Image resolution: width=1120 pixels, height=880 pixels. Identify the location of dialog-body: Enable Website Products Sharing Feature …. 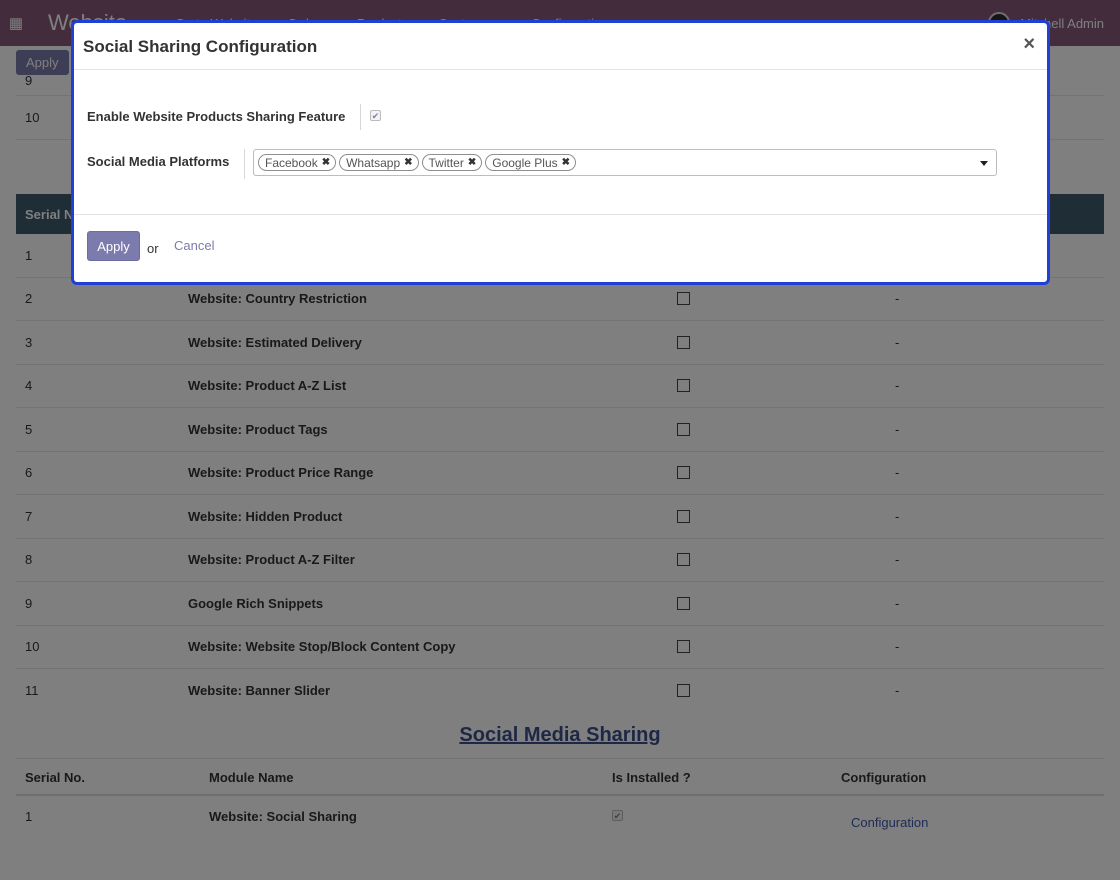
(560, 142).